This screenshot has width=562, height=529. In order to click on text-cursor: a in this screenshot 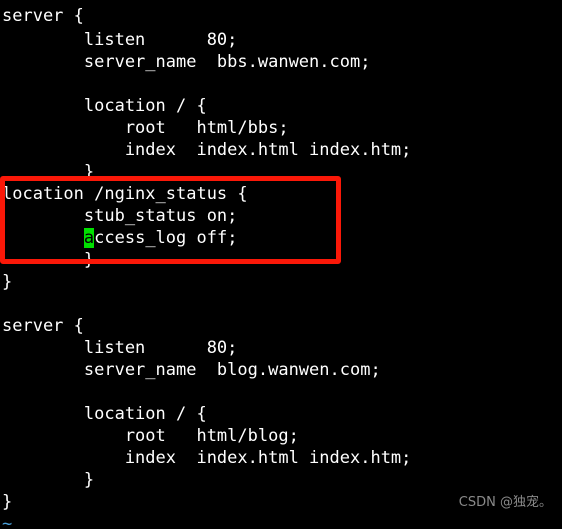, I will do `click(89, 238)`.